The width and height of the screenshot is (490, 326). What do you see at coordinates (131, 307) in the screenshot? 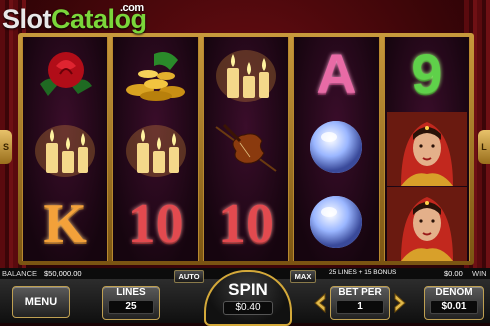
I see `lines-value: 25` at bounding box center [131, 307].